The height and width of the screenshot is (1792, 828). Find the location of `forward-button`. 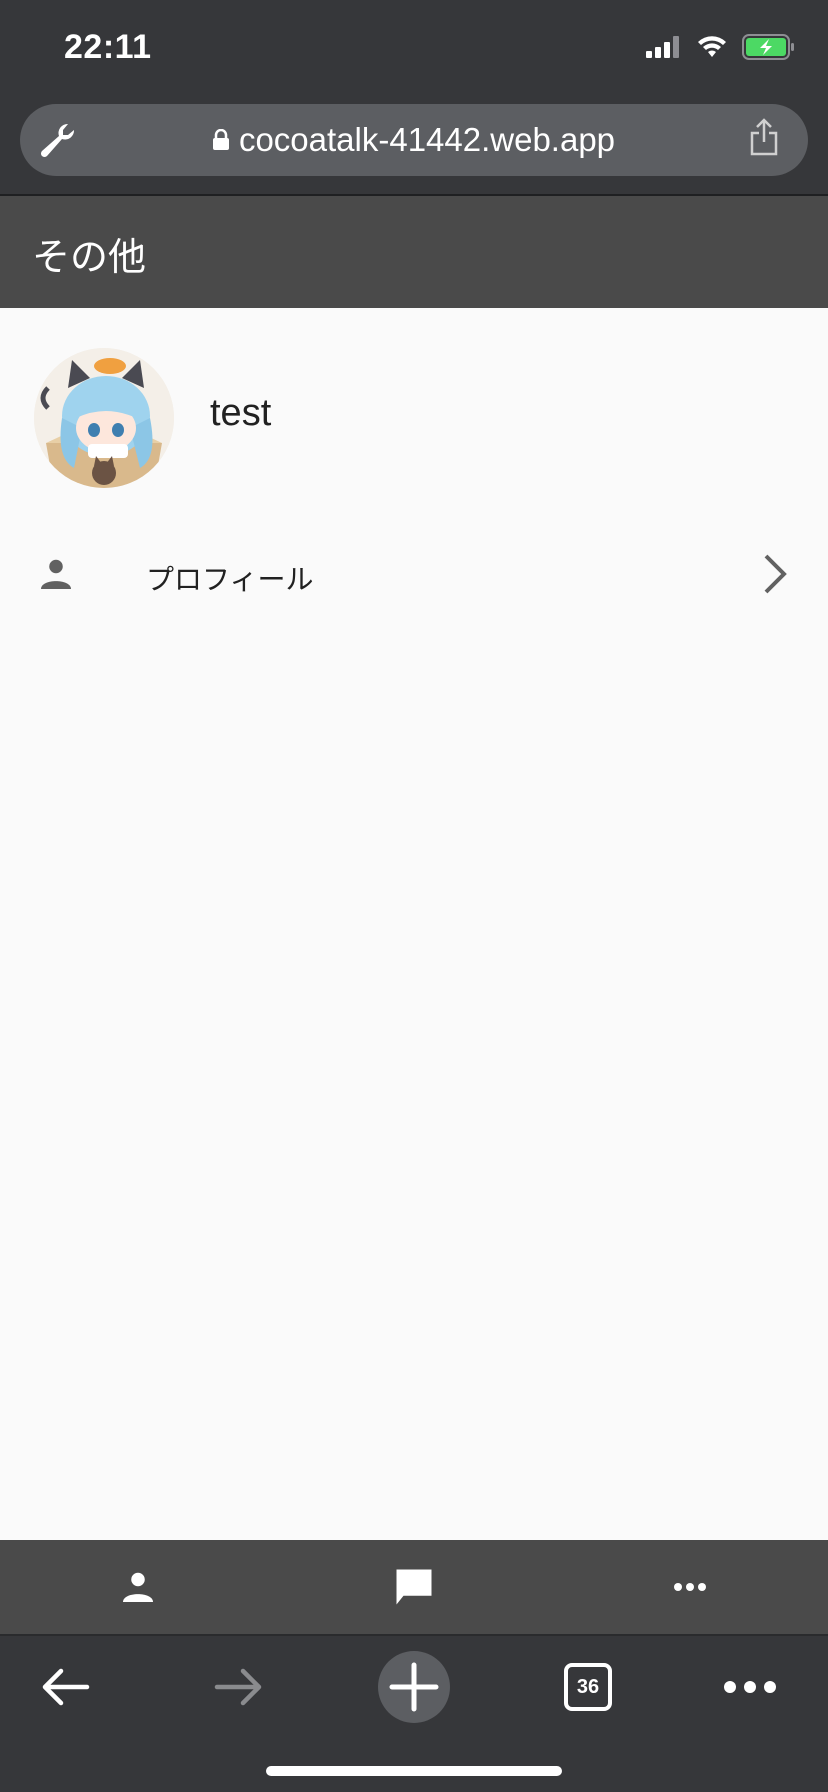

forward-button is located at coordinates (239, 1687).